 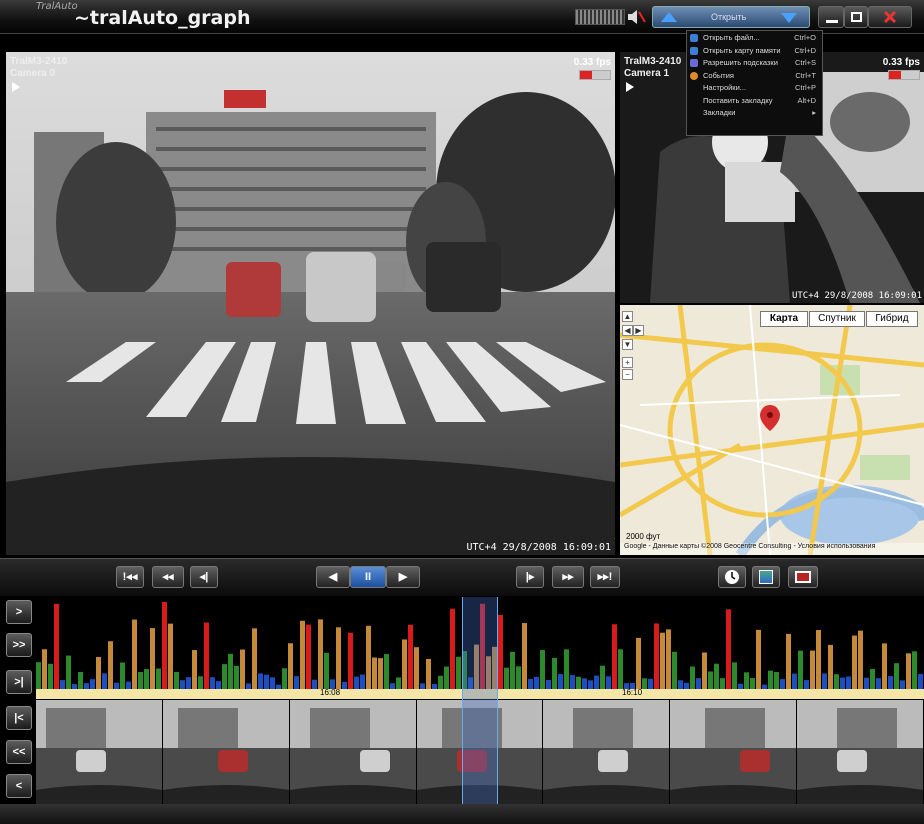 What do you see at coordinates (627, 316) in the screenshot?
I see `pan-up-icon: ▲` at bounding box center [627, 316].